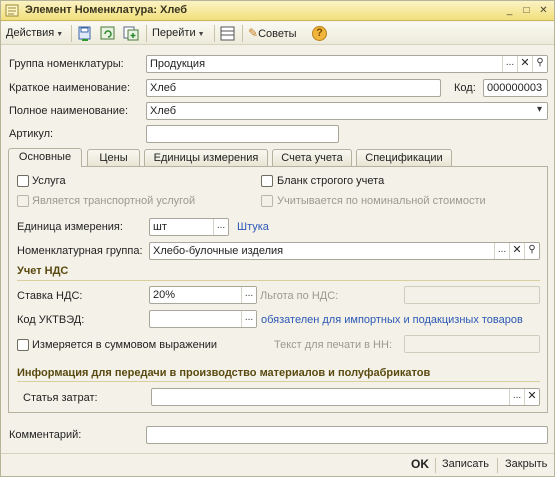 Image resolution: width=555 pixels, height=477 pixels. Describe the element at coordinates (43, 271) in the screenshot. I see `vat-section-title: Учет НДС` at that location.